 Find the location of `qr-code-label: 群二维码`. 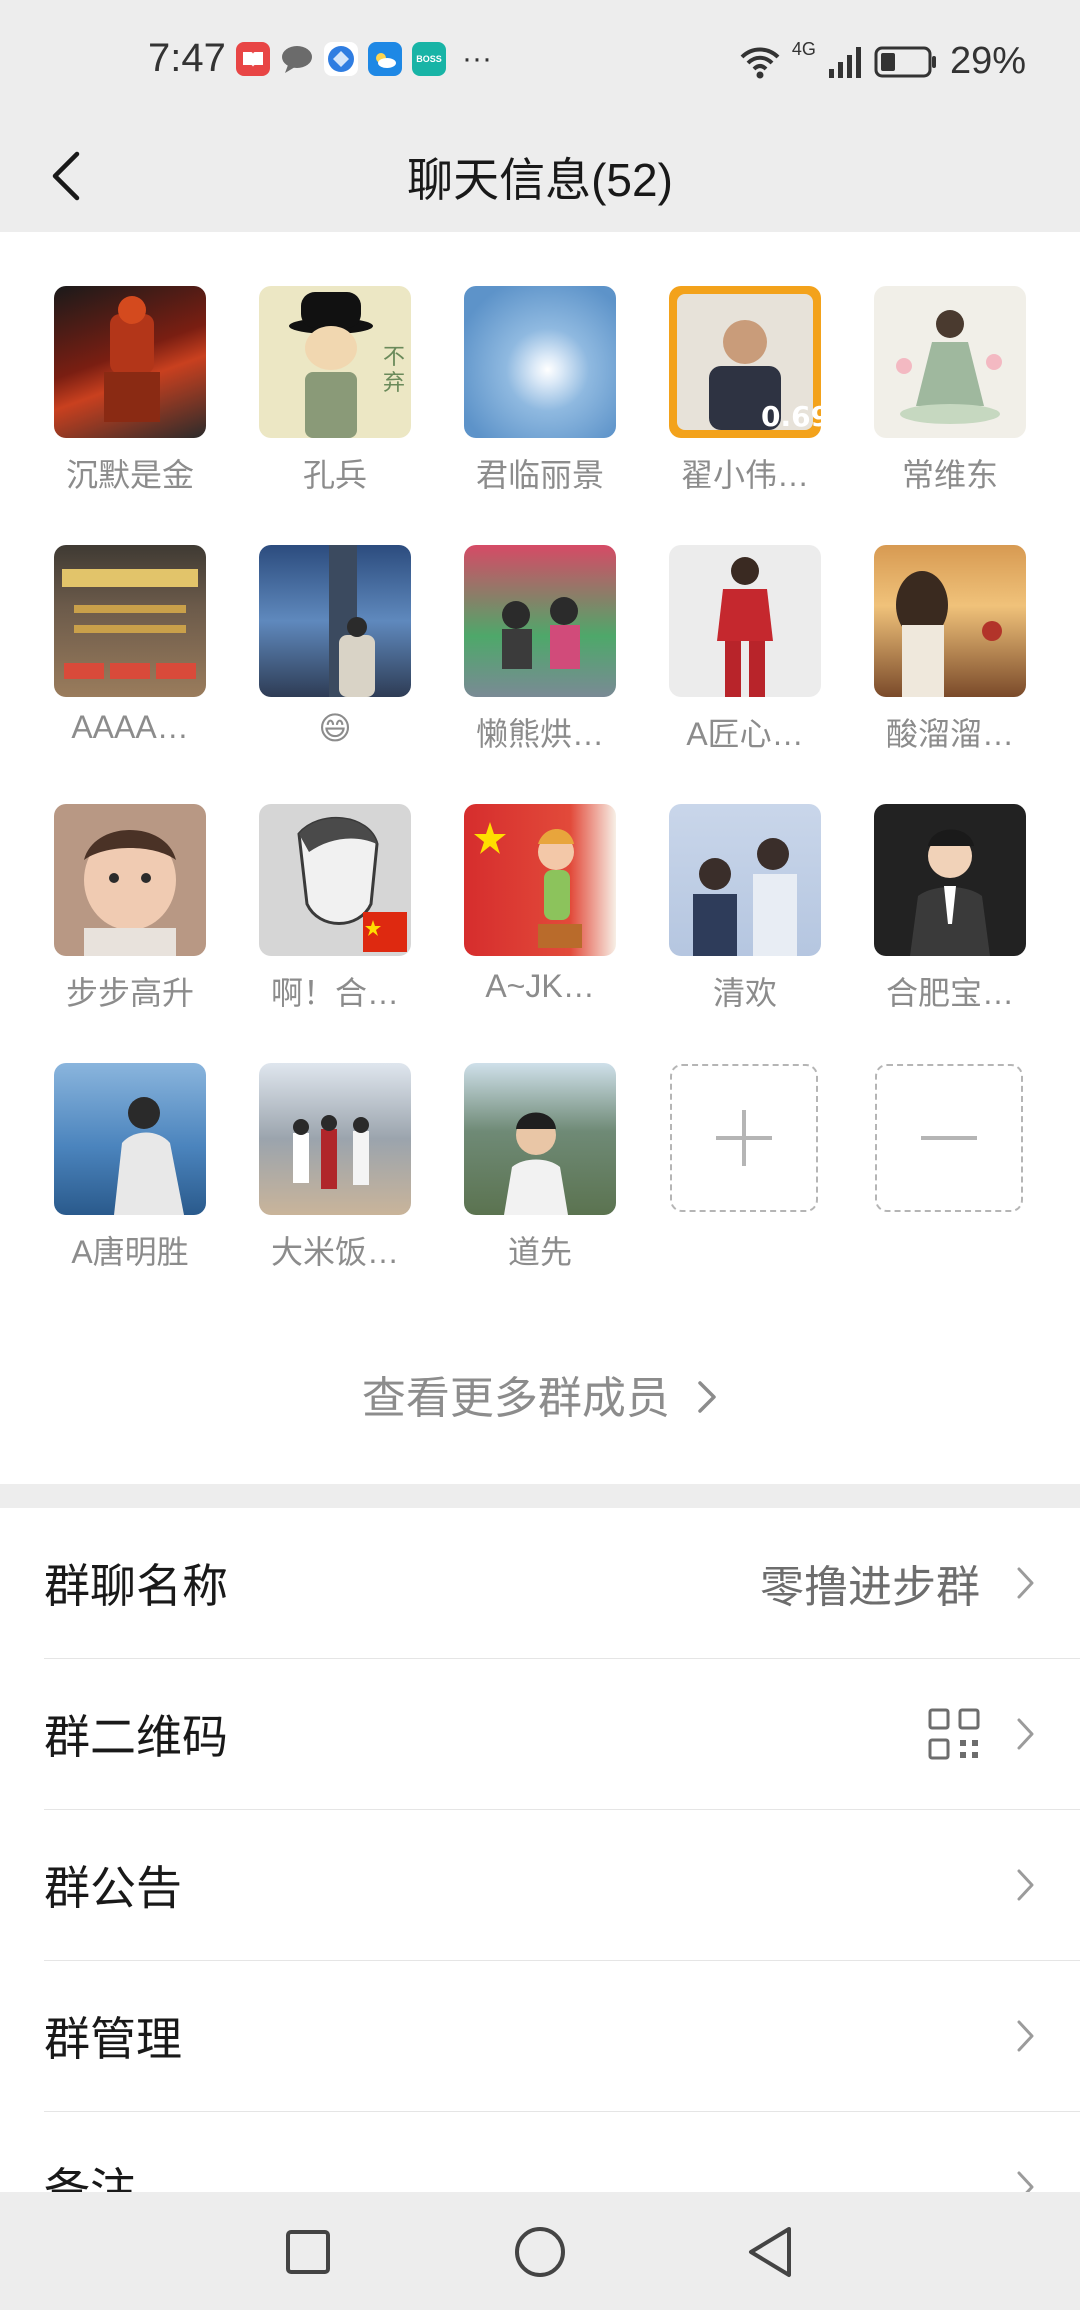

qr-code-label: 群二维码 is located at coordinates (136, 1737).